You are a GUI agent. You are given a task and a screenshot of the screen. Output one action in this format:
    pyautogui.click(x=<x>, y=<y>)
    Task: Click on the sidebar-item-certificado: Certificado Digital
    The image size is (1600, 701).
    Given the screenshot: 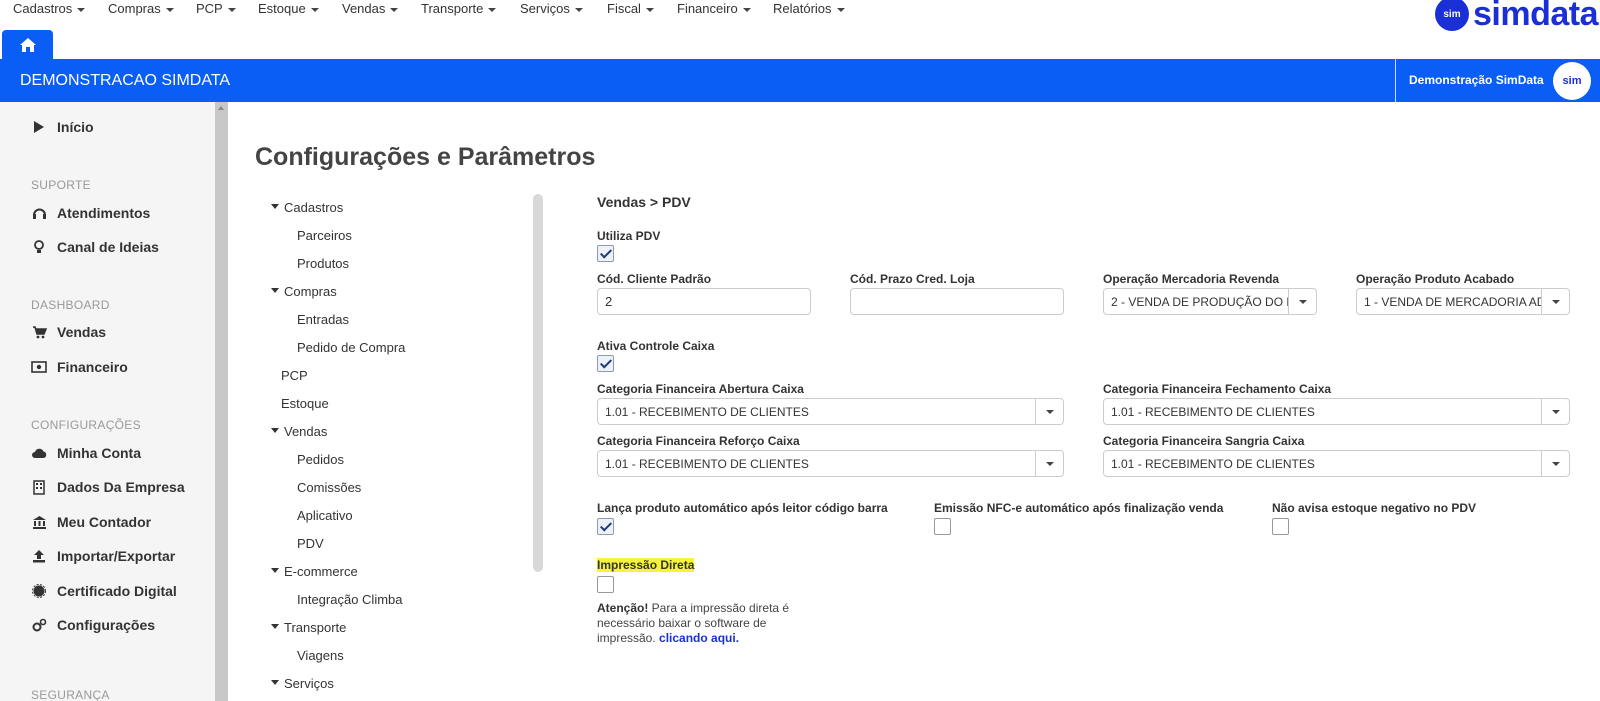 What is the action you would take?
    pyautogui.click(x=104, y=591)
    